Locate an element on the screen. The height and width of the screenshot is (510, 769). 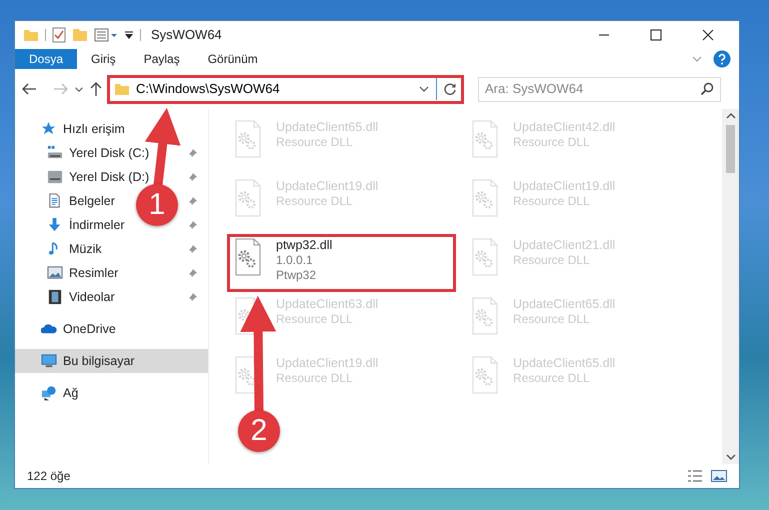
file-item: ptwp32.dll 1.0.0.1 Ptwp32 is located at coordinates (341, 263).